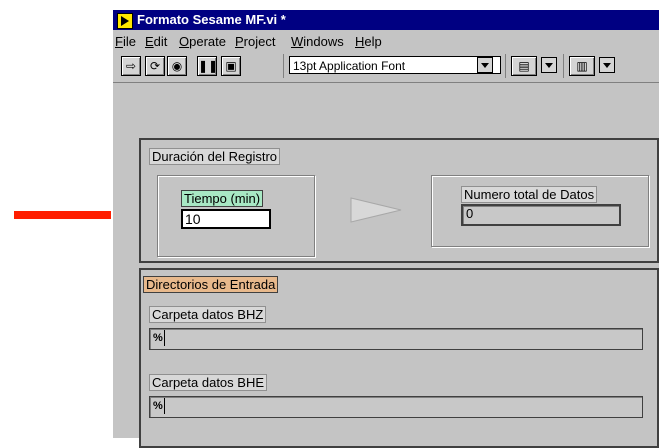 Image resolution: width=659 pixels, height=448 pixels. What do you see at coordinates (211, 19) in the screenshot?
I see `window-title: Formato Sesame MF.vi *` at bounding box center [211, 19].